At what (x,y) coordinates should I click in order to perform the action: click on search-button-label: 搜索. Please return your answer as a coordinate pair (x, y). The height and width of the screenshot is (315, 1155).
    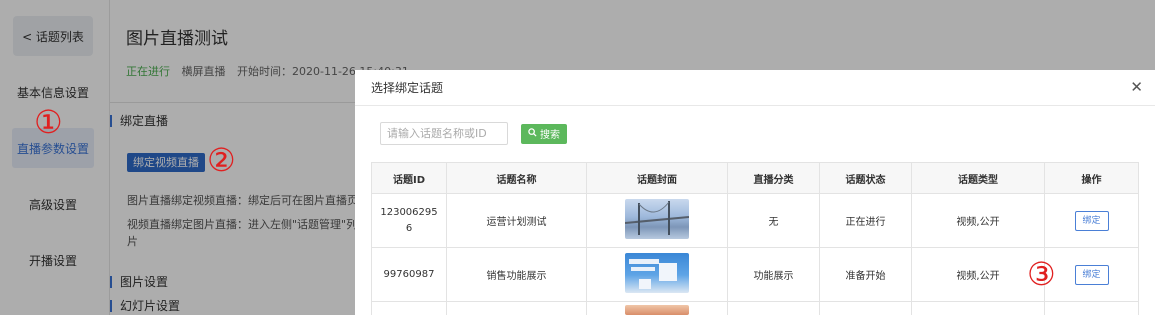
    Looking at the image, I should click on (550, 135).